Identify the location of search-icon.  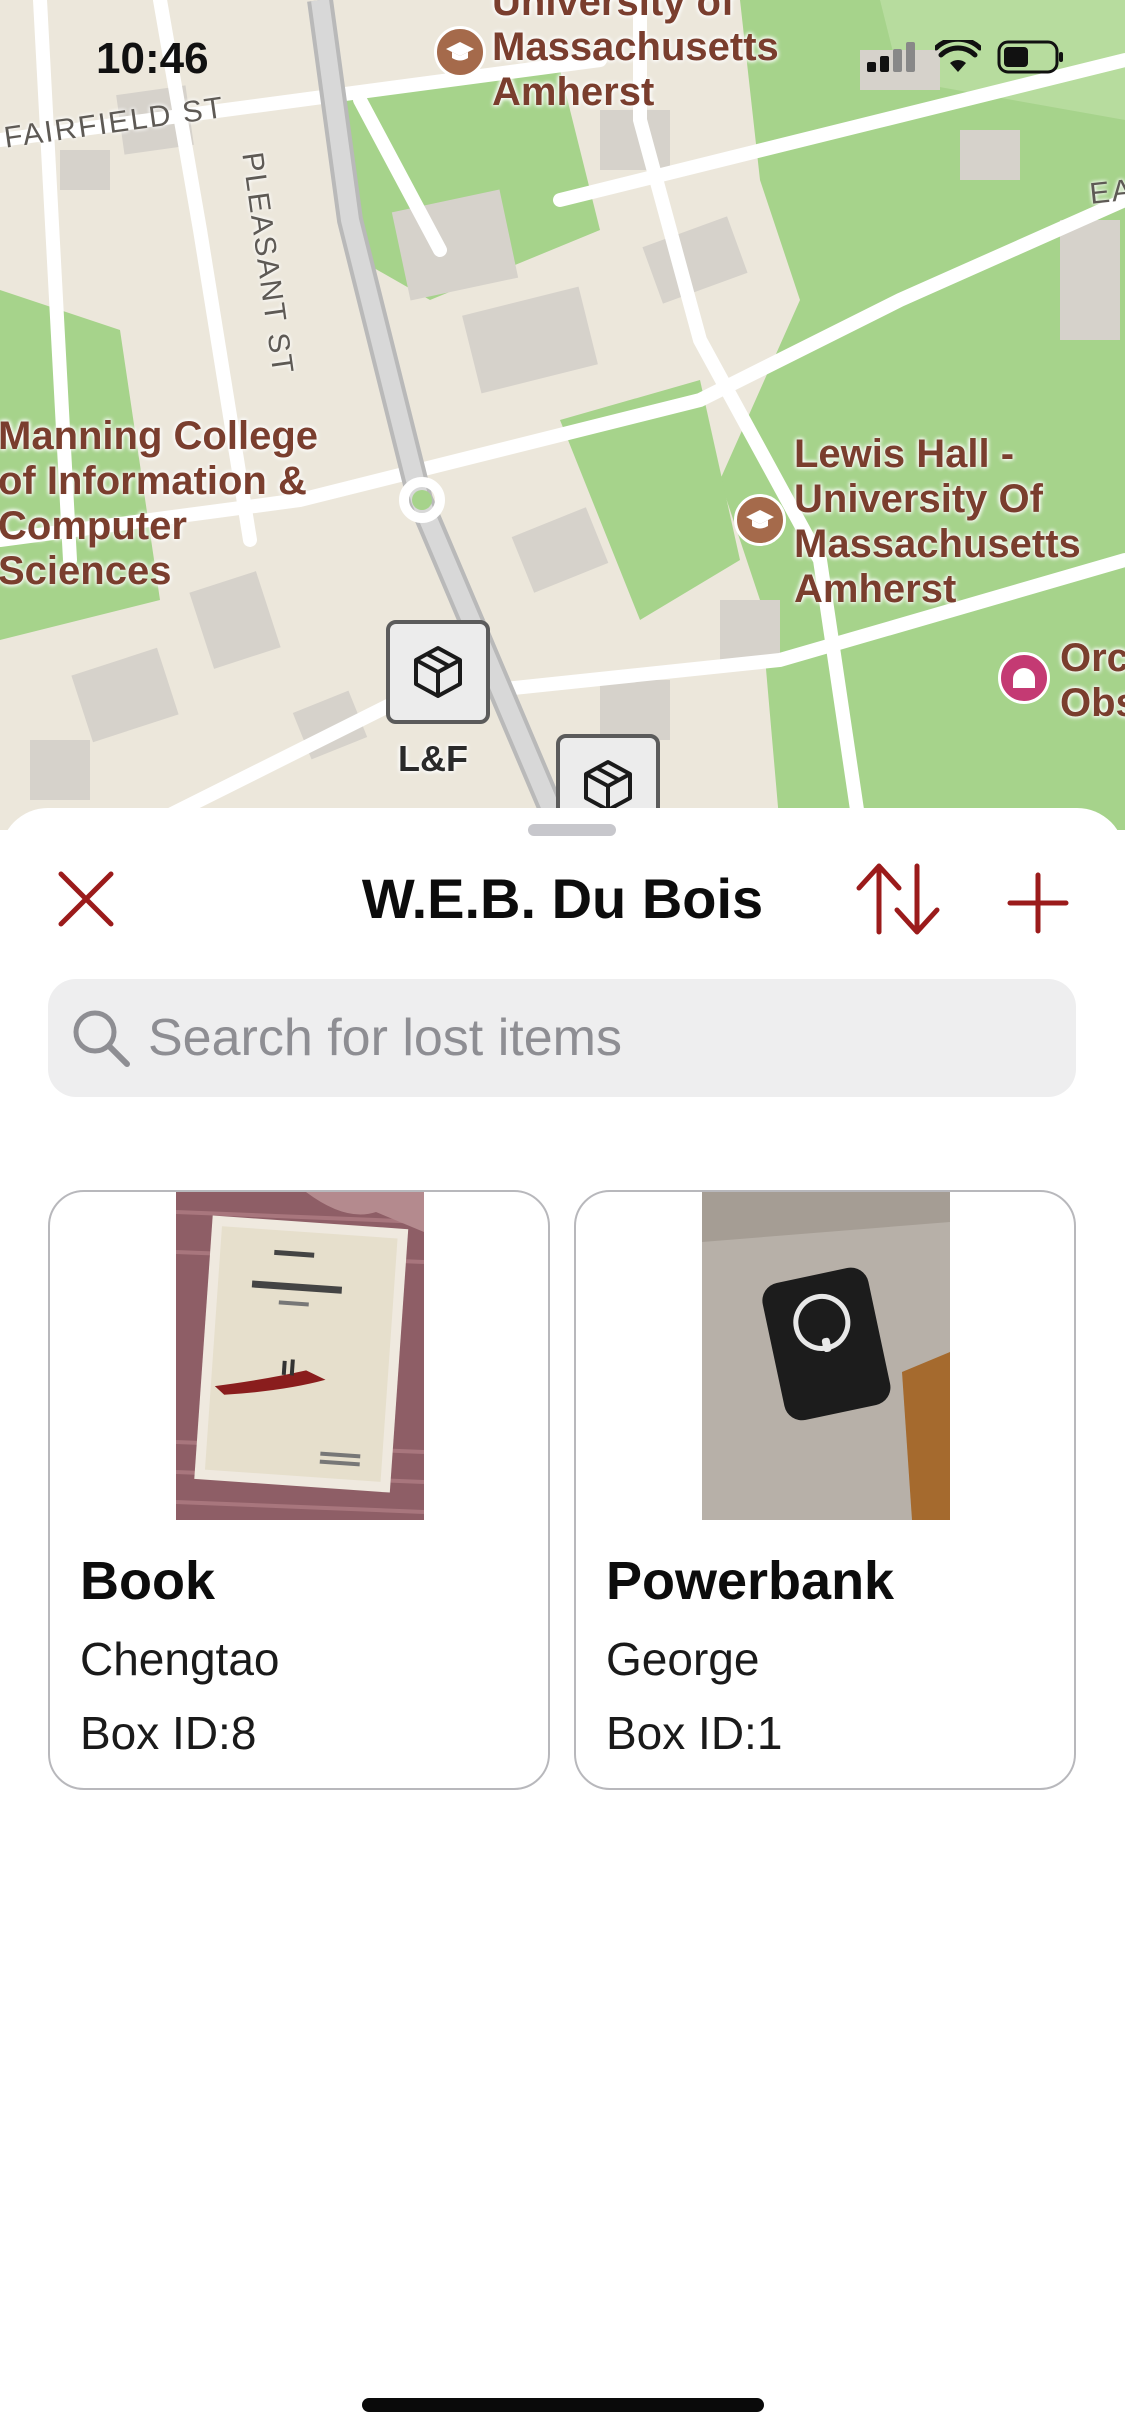
(101, 1038).